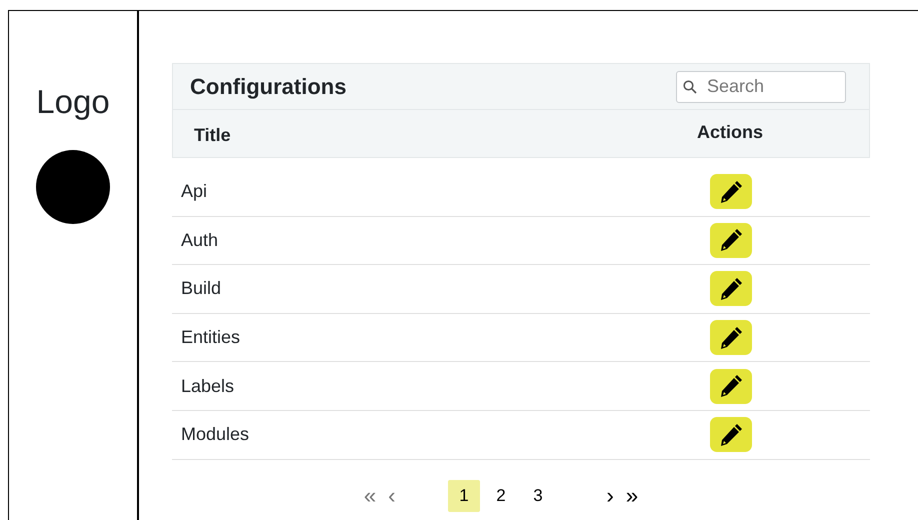 The height and width of the screenshot is (520, 918). Describe the element at coordinates (211, 338) in the screenshot. I see `table-cell-text: Entities` at that location.